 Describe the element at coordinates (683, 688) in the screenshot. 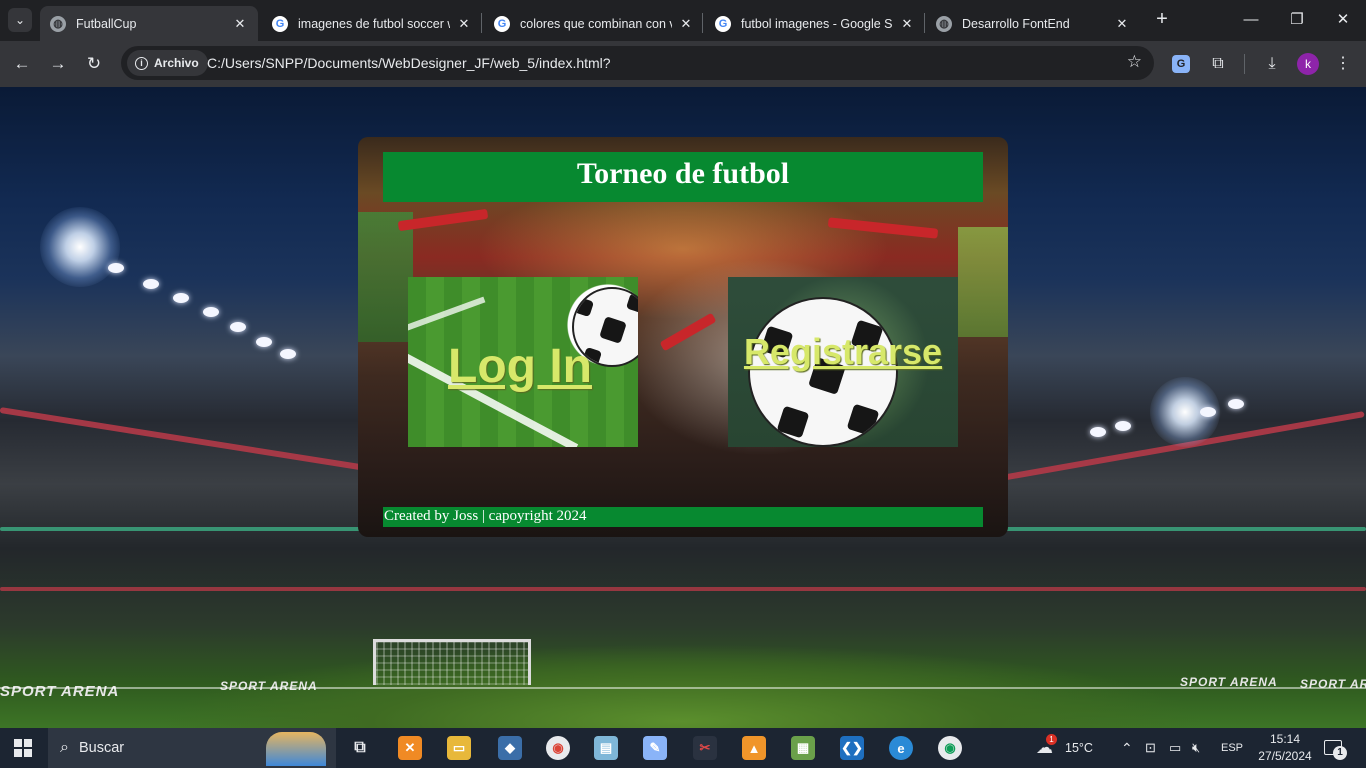

I see `pitch-line` at that location.